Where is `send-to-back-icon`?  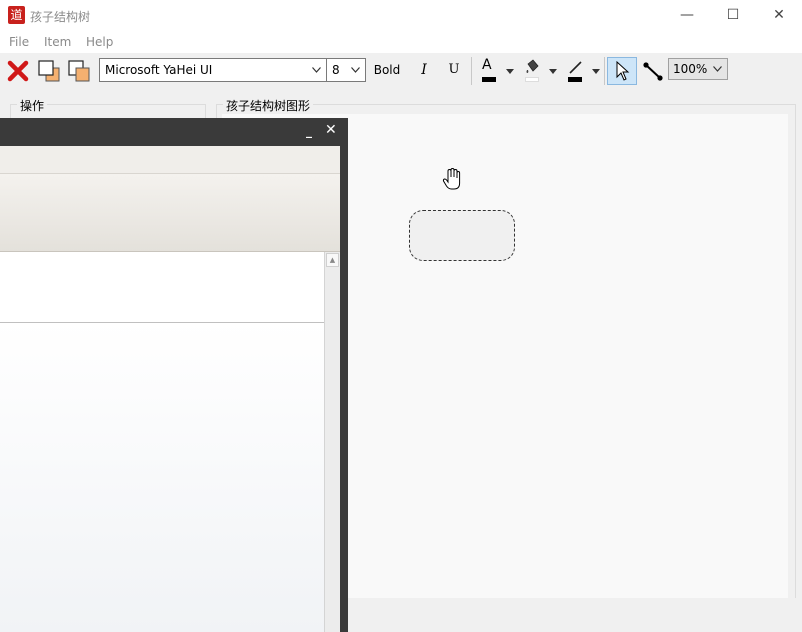
send-to-back-icon is located at coordinates (79, 71).